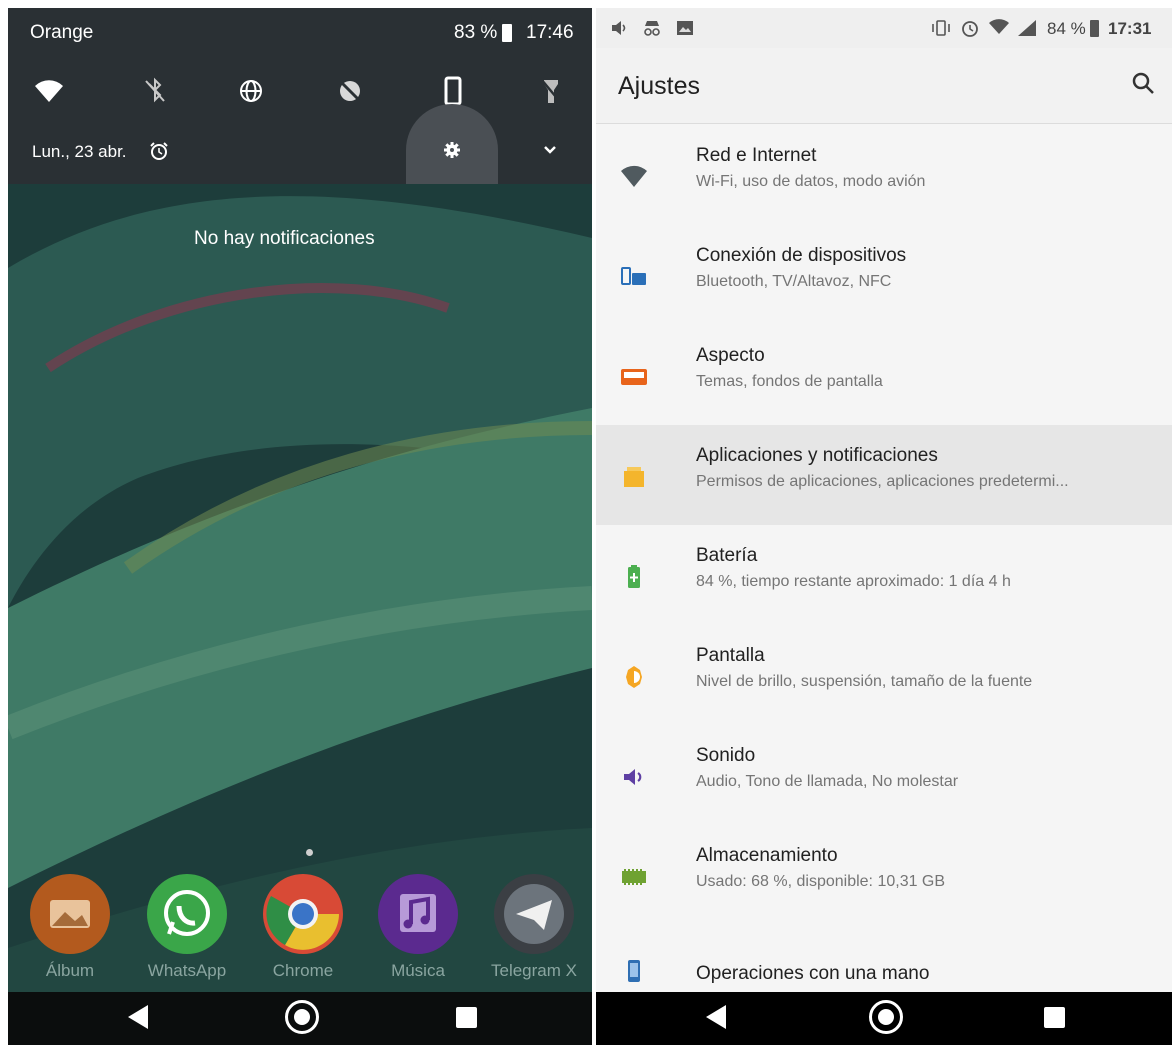  Describe the element at coordinates (726, 755) in the screenshot. I see `settings-item-title: Sonido` at that location.